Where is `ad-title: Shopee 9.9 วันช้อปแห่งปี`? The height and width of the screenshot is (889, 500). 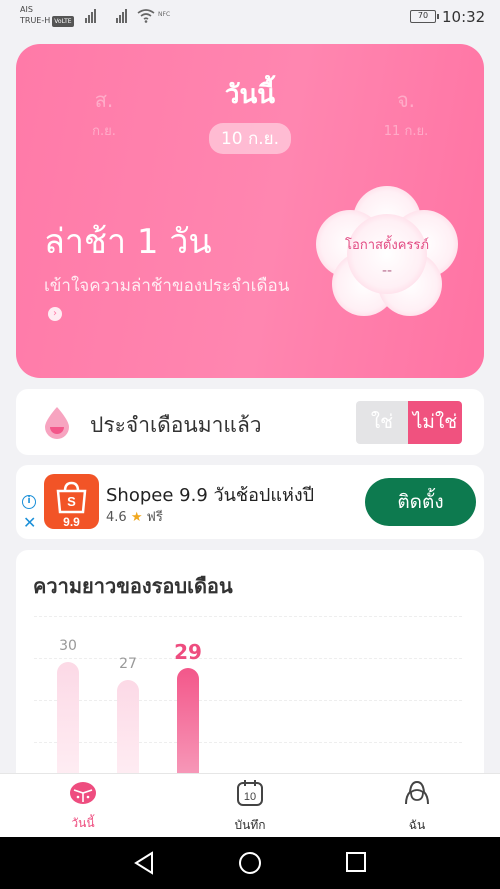 ad-title: Shopee 9.9 วันช้อปแห่งปี is located at coordinates (210, 495).